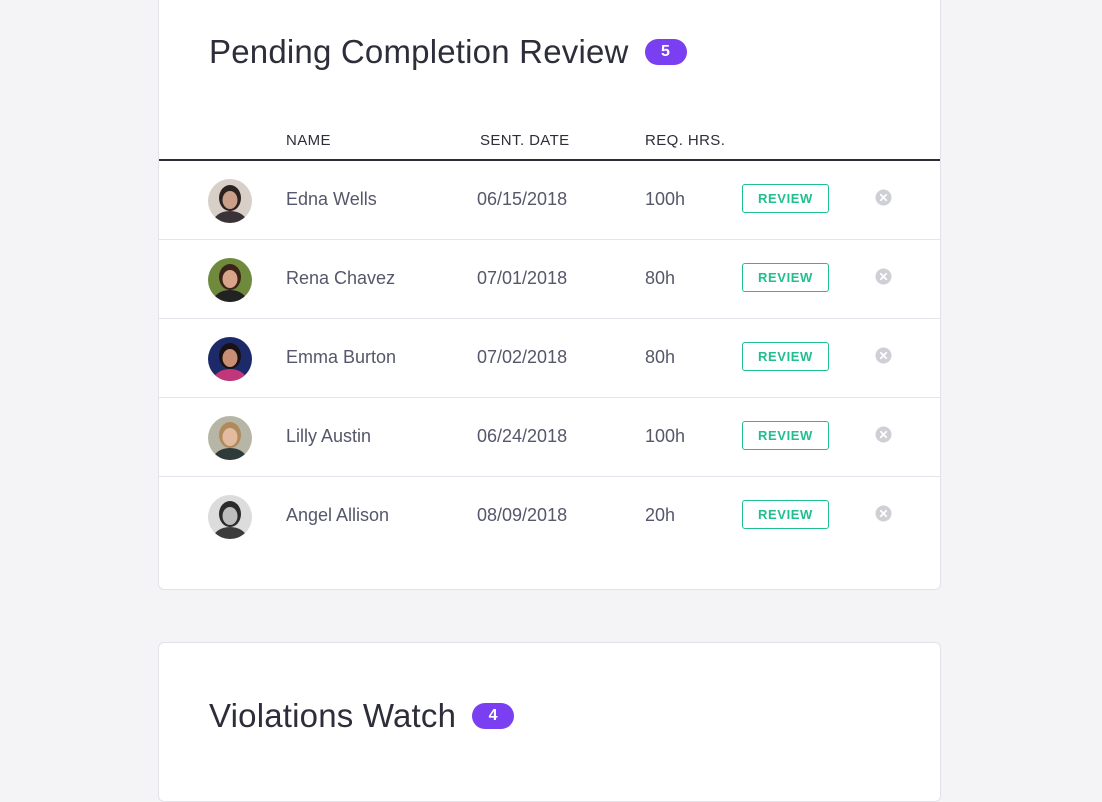 The width and height of the screenshot is (1102, 802). What do you see at coordinates (338, 515) in the screenshot?
I see `row-name: Angel Allison` at bounding box center [338, 515].